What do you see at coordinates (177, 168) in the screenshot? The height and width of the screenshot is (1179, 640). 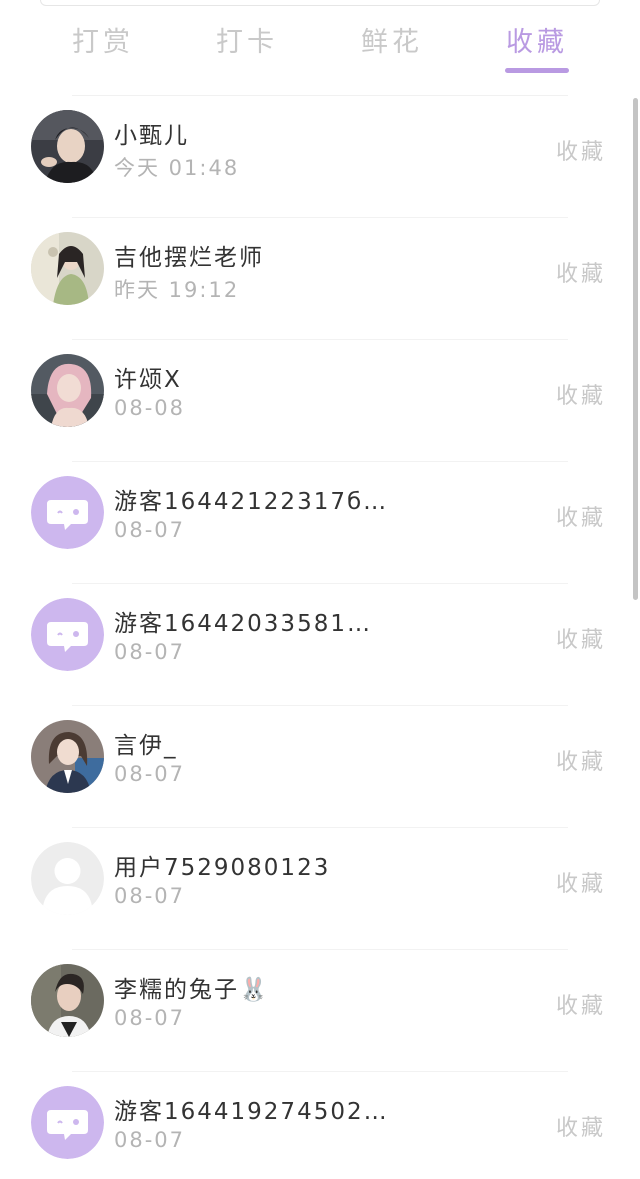 I see `favorite-time: 今天 01:48` at bounding box center [177, 168].